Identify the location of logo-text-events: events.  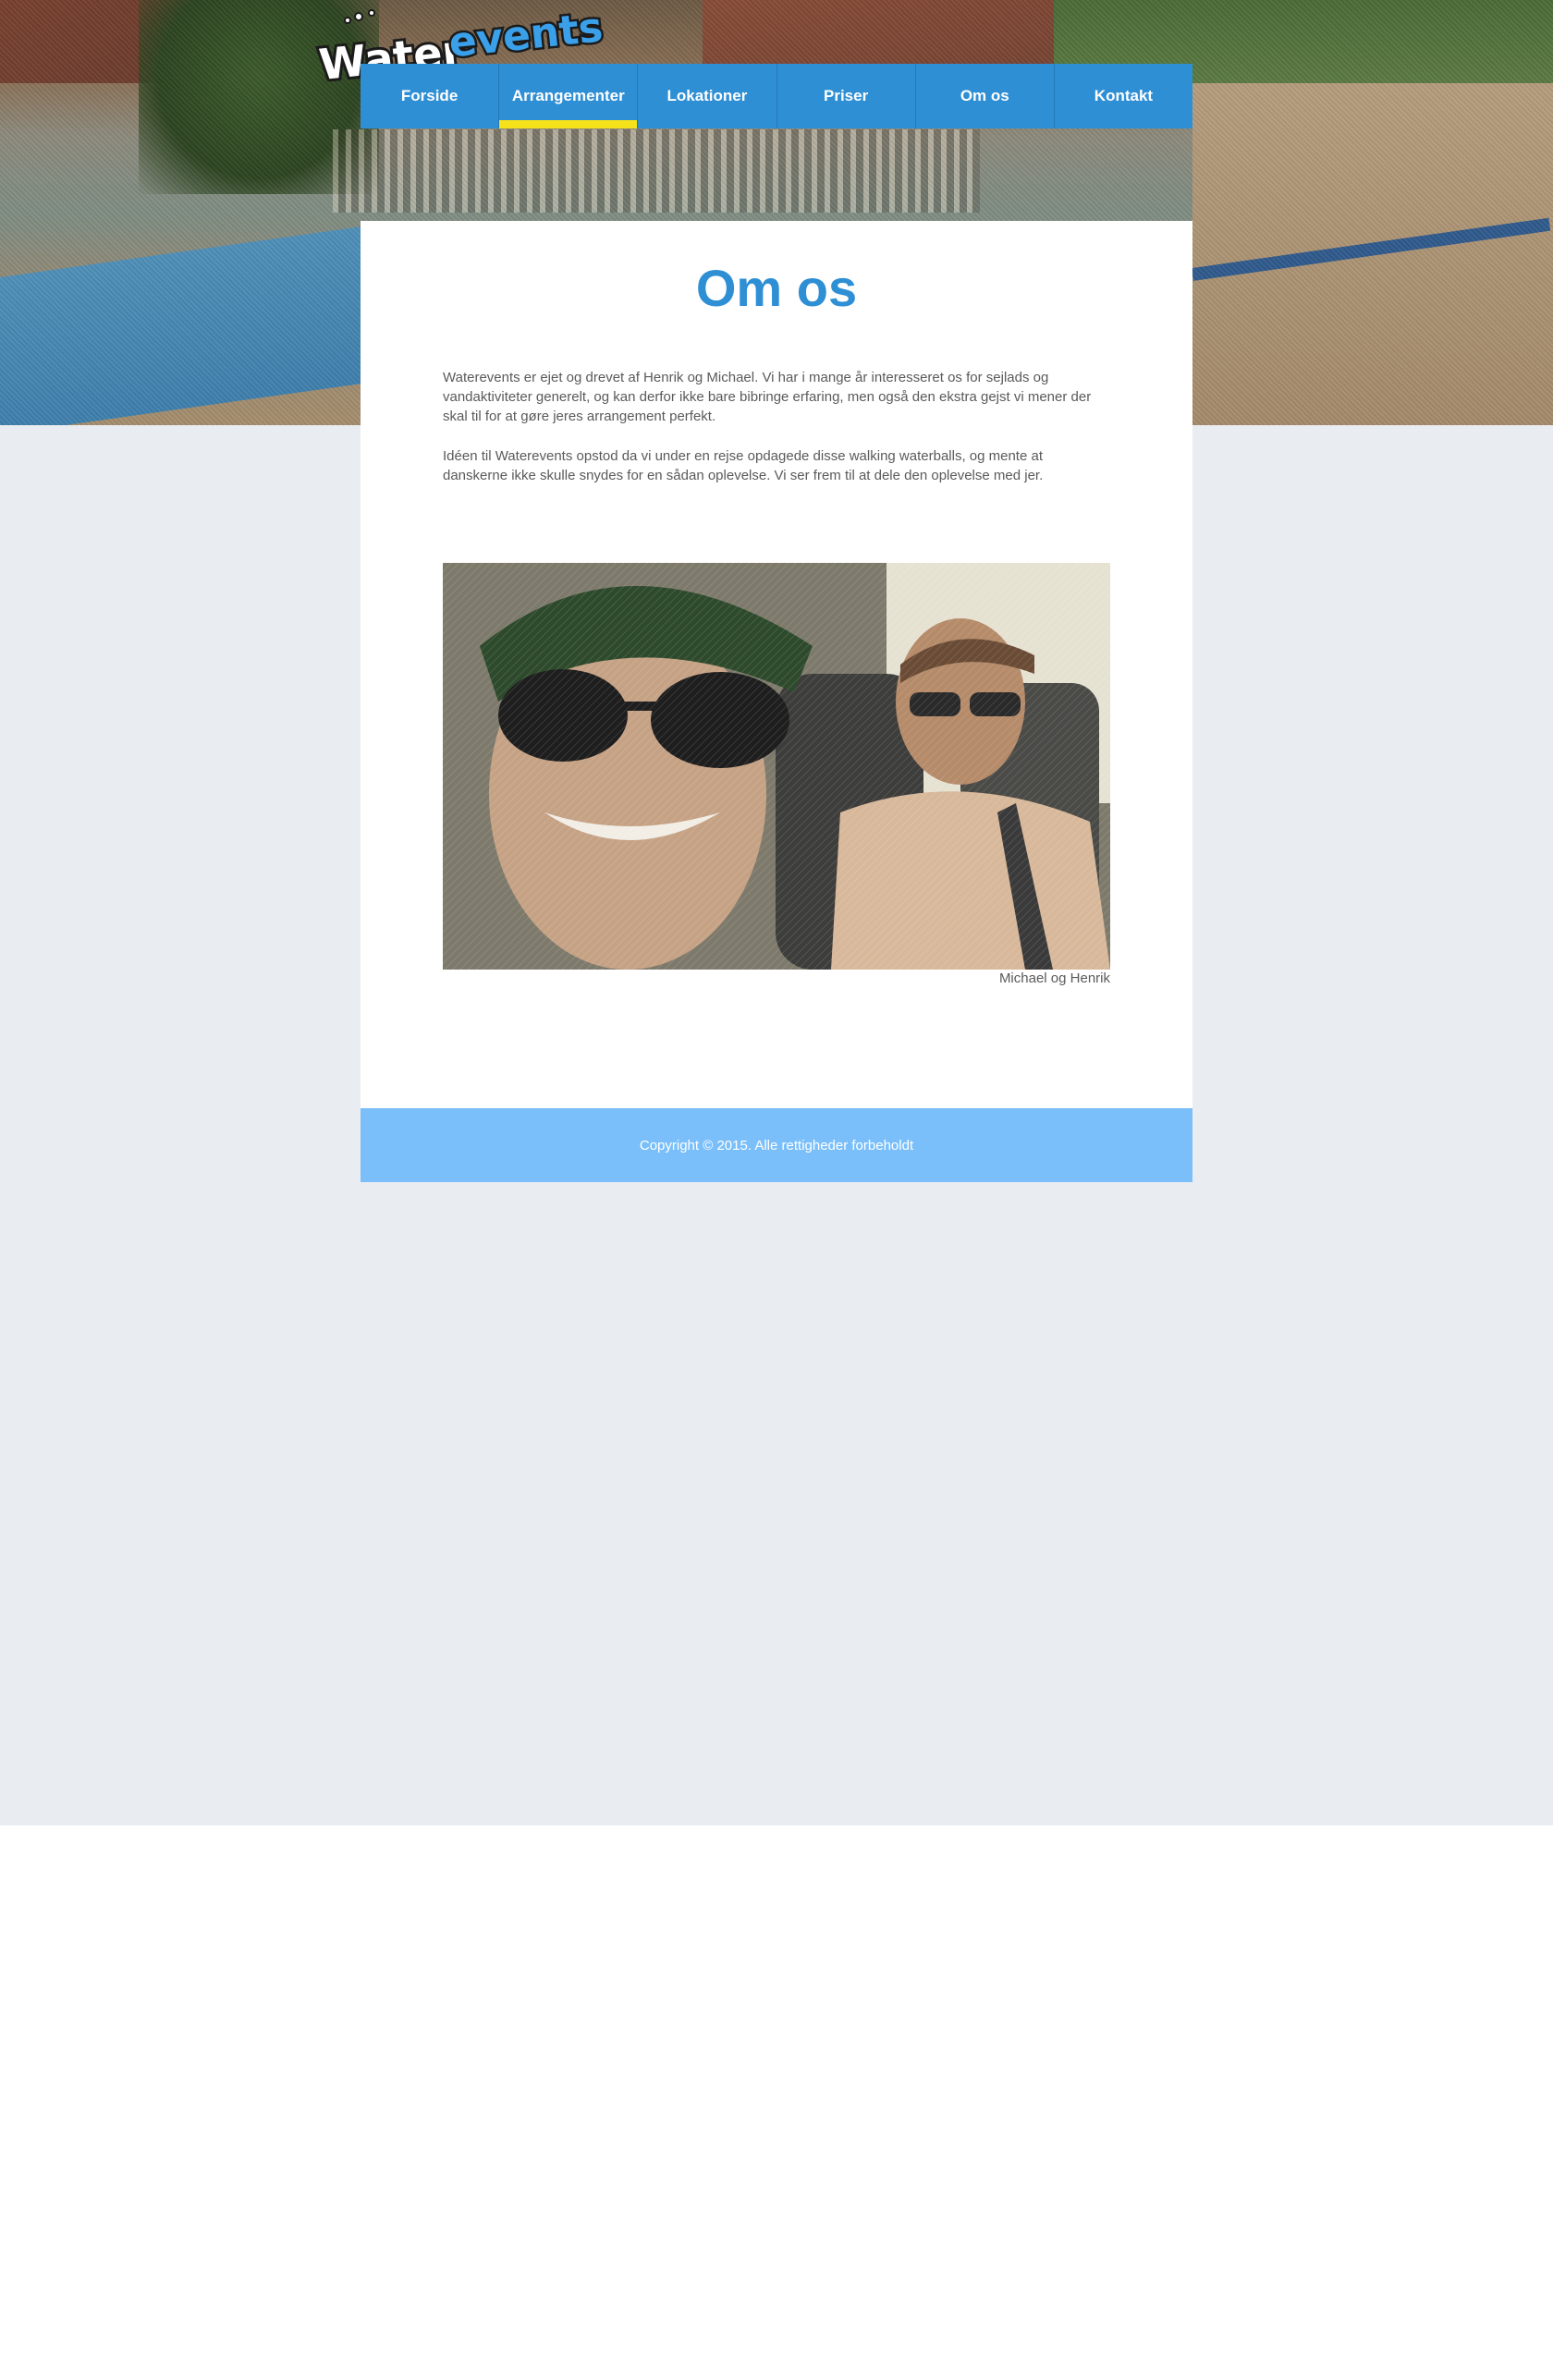
(525, 37).